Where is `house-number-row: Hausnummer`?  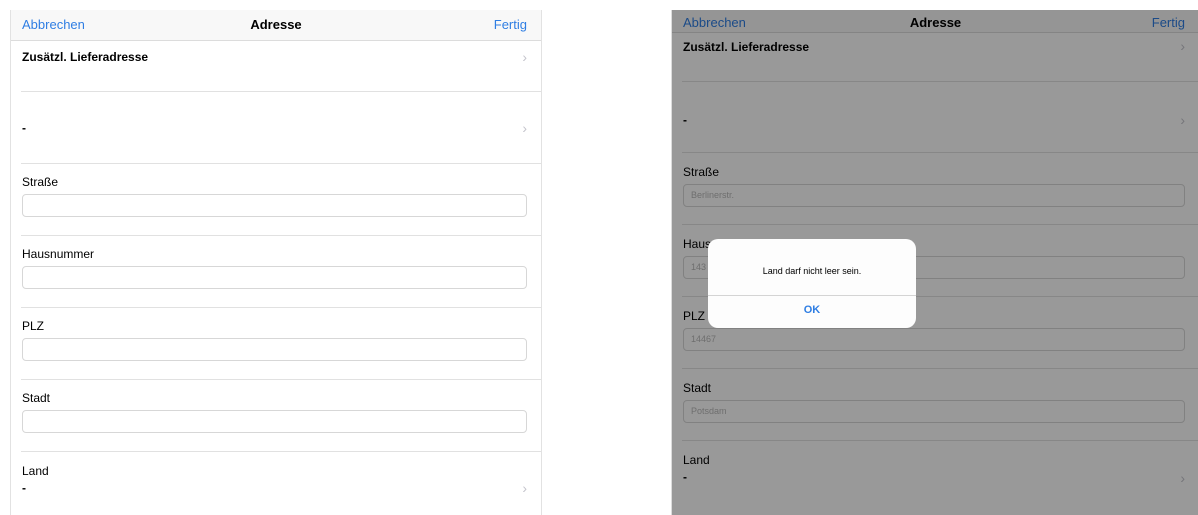
house-number-row: Hausnummer is located at coordinates (276, 271).